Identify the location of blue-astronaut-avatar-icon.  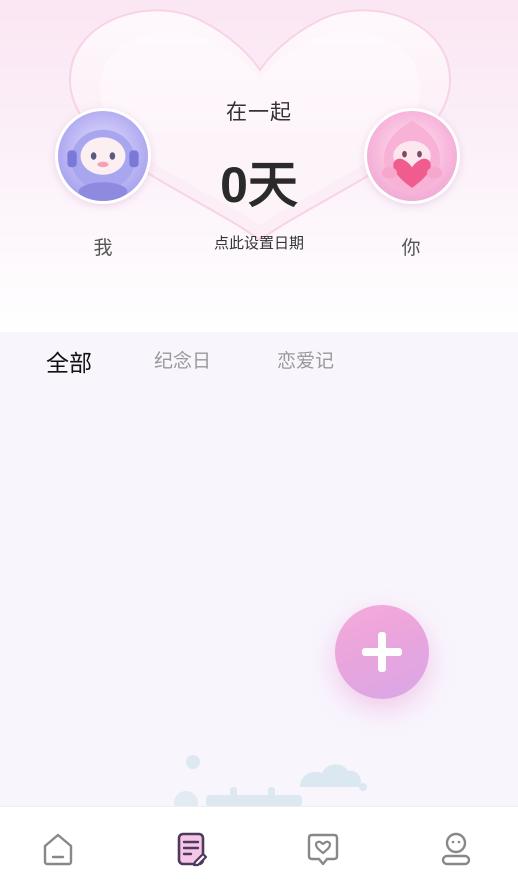
(103, 165).